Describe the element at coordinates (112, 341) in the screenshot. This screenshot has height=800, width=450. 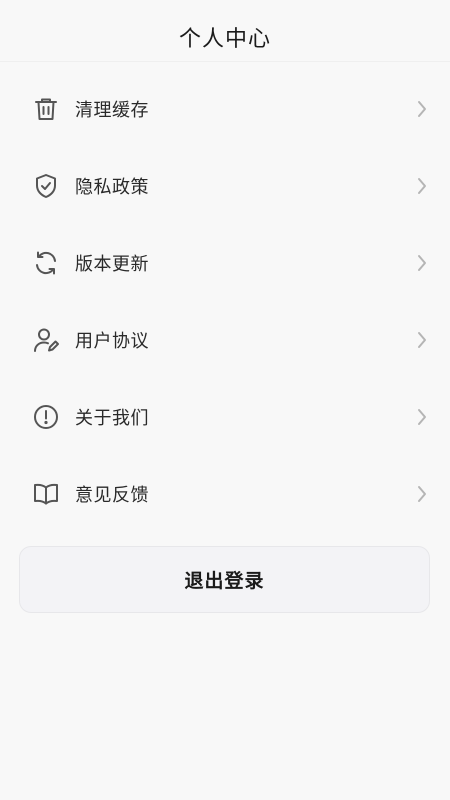
I see `menu-item-label: 用户协议` at that location.